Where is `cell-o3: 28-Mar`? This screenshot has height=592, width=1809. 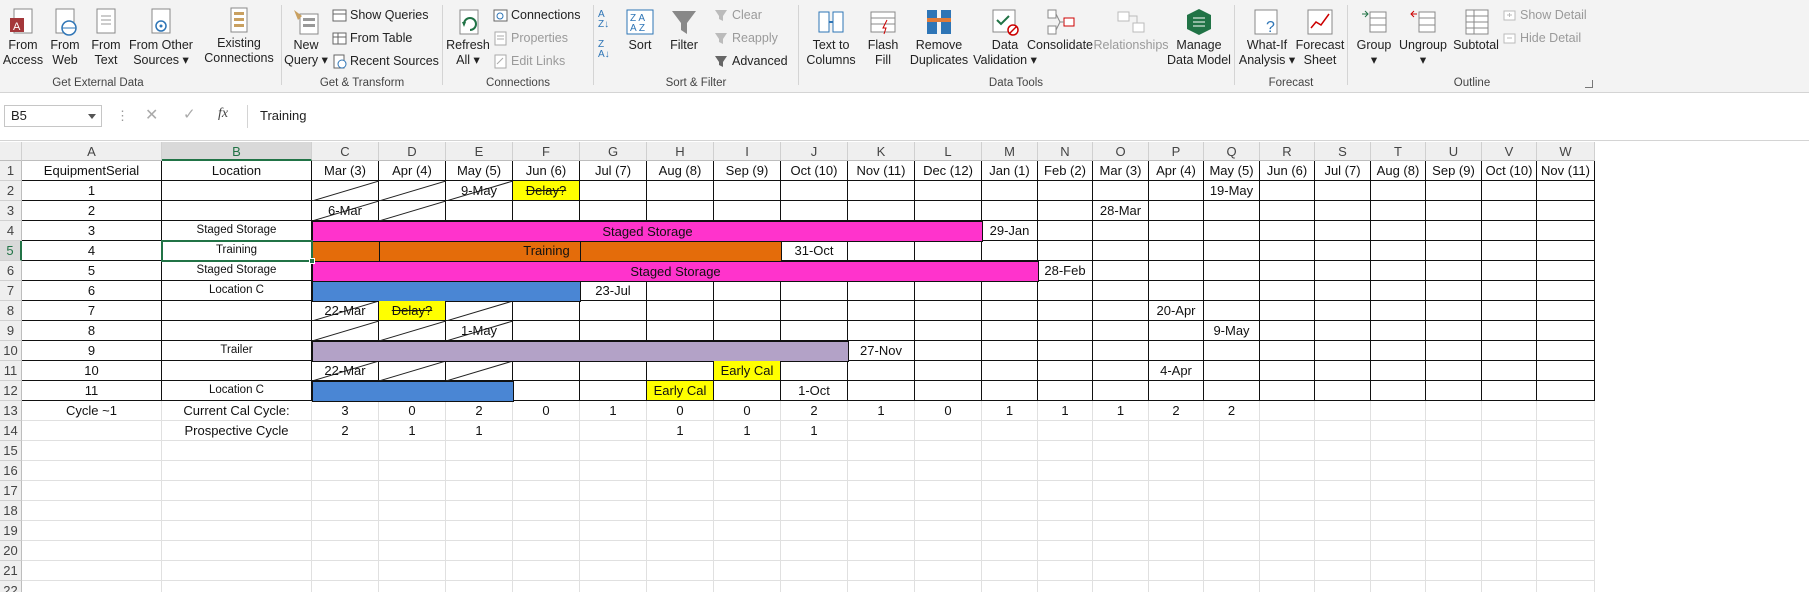 cell-o3: 28-Mar is located at coordinates (1121, 211).